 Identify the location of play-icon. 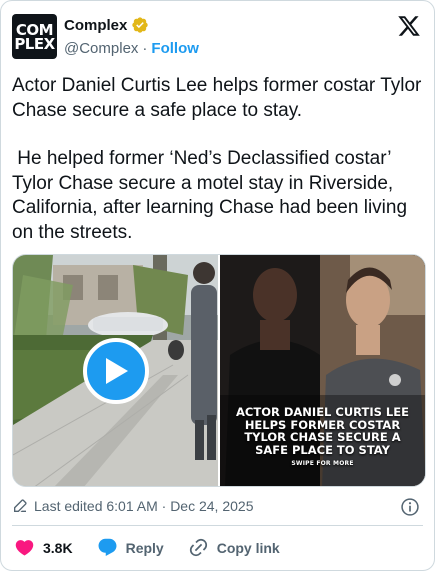
(117, 371).